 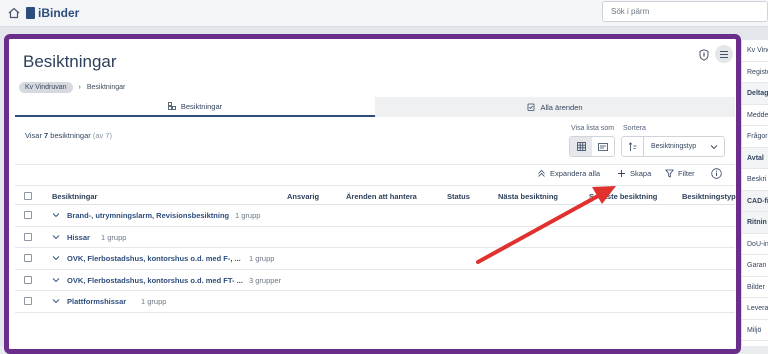 I want to click on sort-label: Sortera, so click(x=634, y=128).